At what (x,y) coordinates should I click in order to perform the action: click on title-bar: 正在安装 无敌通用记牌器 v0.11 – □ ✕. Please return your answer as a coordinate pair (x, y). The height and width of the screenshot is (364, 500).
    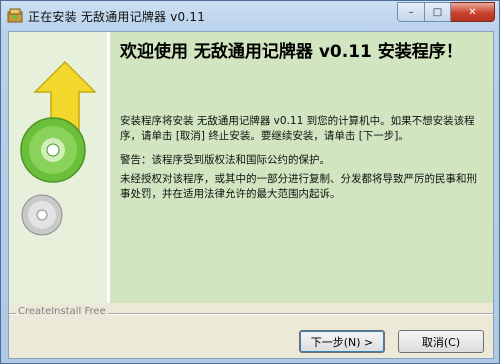
    Looking at the image, I should click on (250, 16).